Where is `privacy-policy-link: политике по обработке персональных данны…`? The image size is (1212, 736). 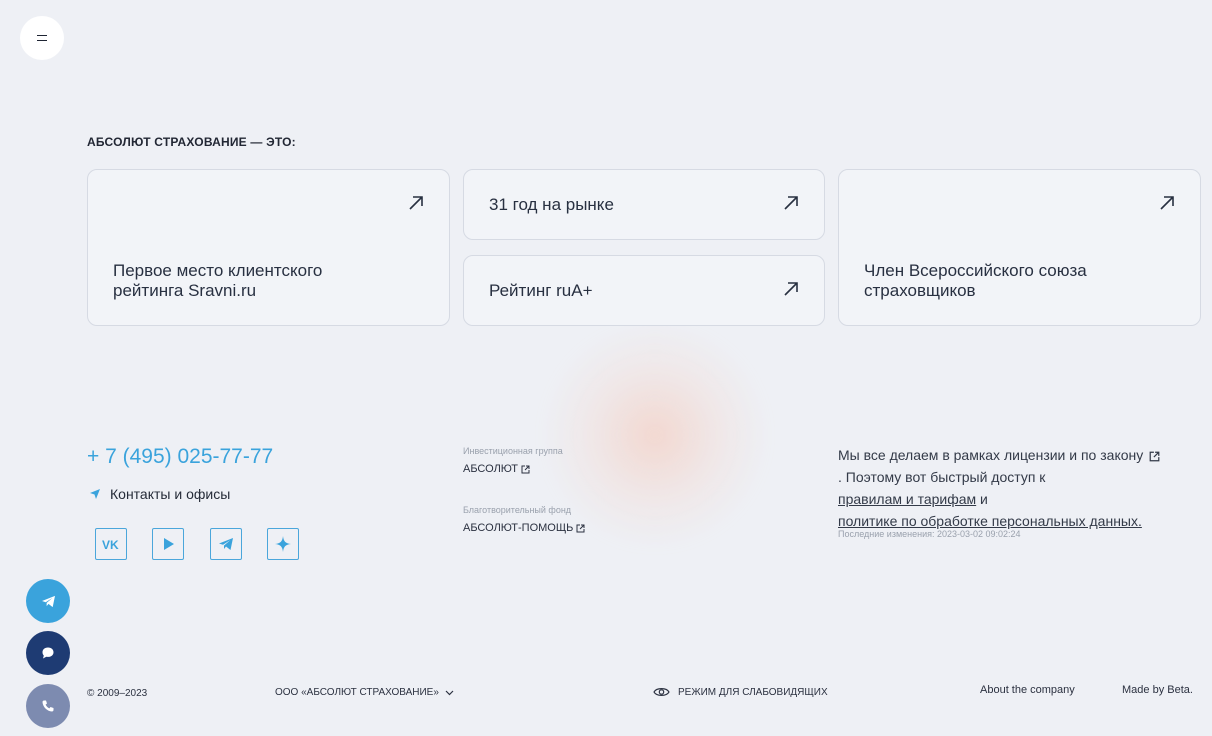 privacy-policy-link: политике по обработке персональных данны… is located at coordinates (990, 521).